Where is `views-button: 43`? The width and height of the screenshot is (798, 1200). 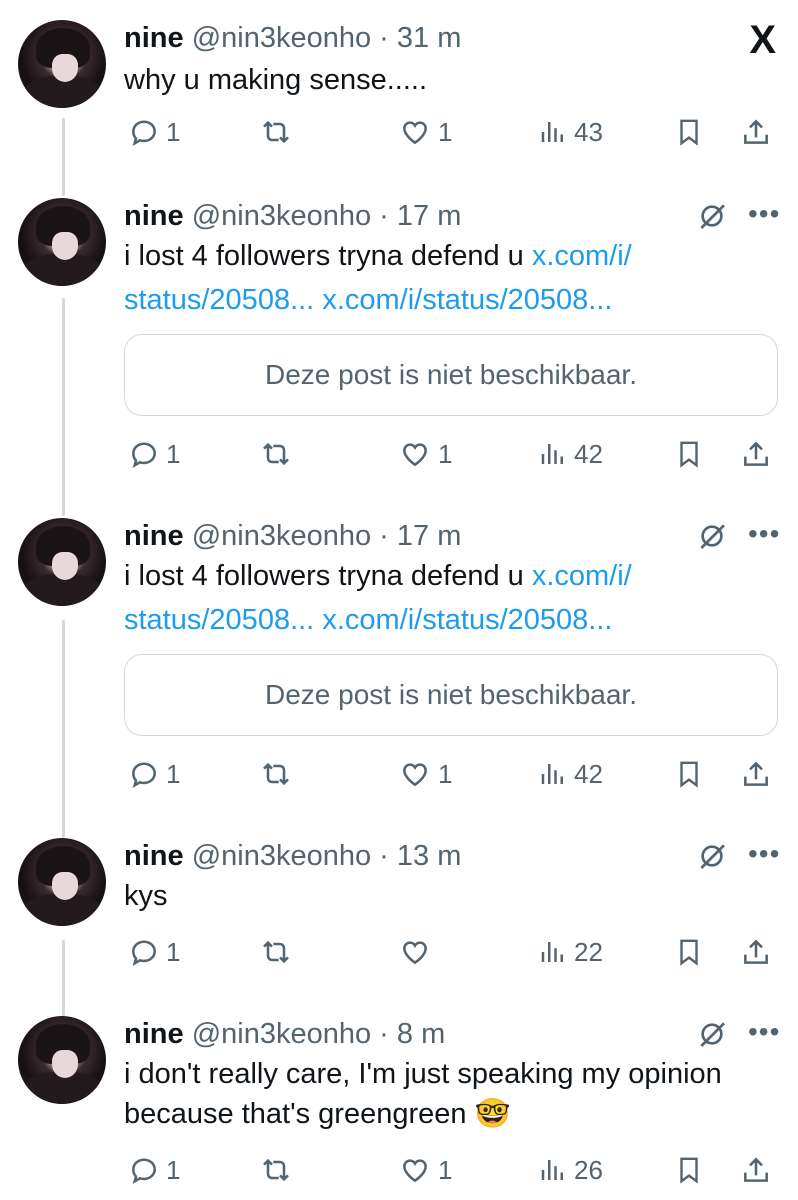
views-button: 43 is located at coordinates (570, 132).